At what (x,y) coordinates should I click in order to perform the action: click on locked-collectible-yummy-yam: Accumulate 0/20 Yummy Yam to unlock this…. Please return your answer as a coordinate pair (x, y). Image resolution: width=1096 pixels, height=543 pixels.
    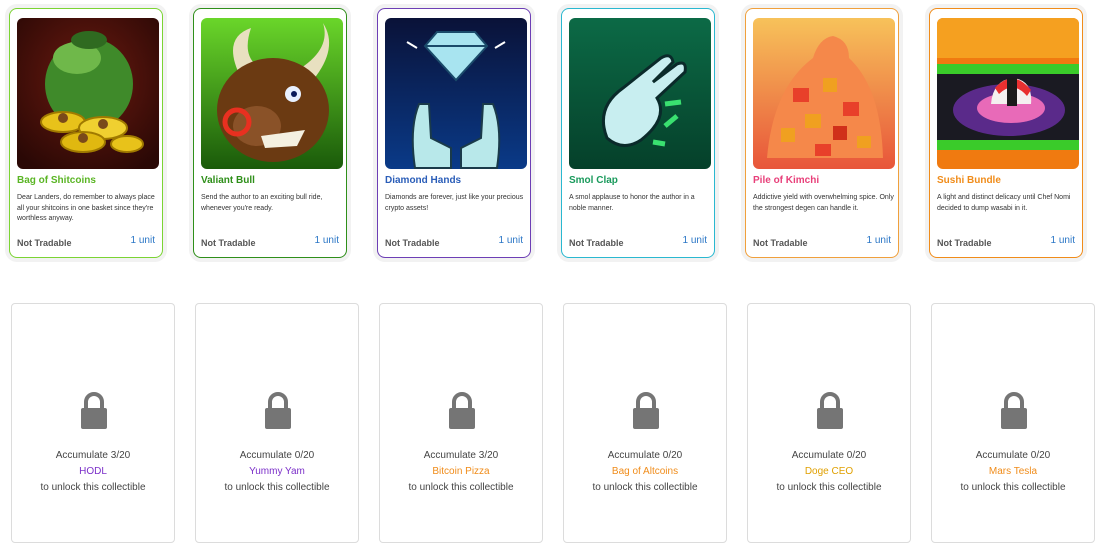
    Looking at the image, I should click on (277, 423).